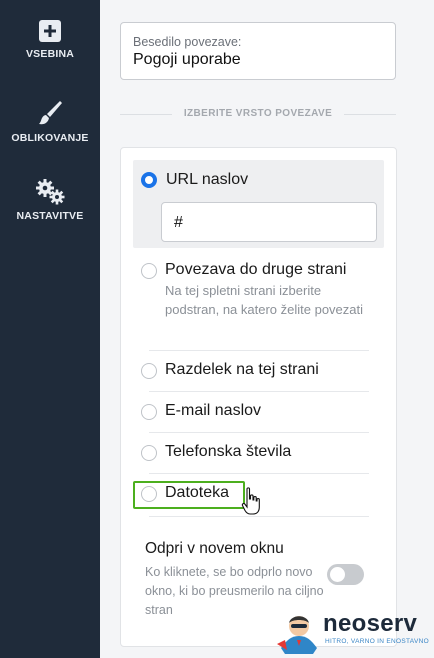  I want to click on link-text-value: Pogoji uporabe, so click(258, 60).